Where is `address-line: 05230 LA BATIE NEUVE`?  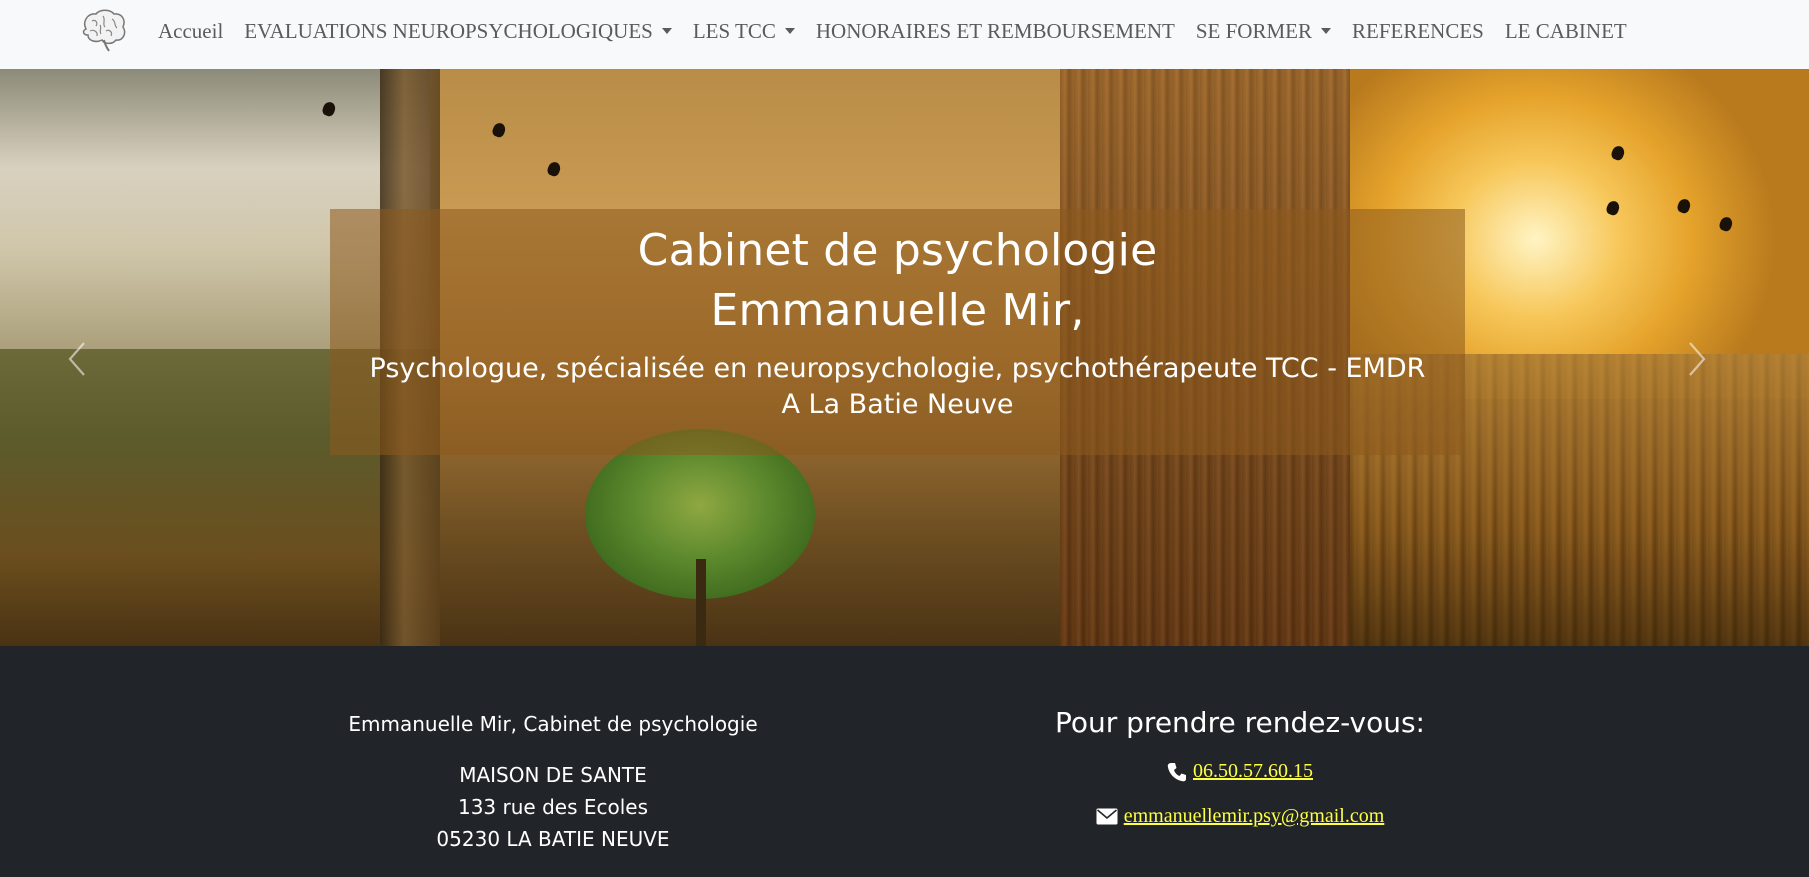 address-line: 05230 LA BATIE NEUVE is located at coordinates (553, 839).